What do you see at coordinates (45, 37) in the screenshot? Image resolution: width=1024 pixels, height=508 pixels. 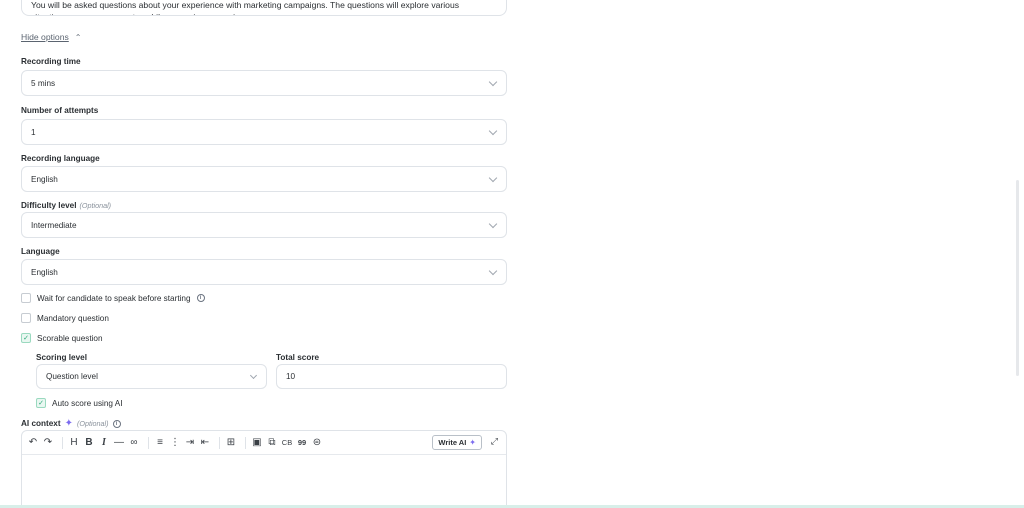 I see `hide-options-label: Hide options` at bounding box center [45, 37].